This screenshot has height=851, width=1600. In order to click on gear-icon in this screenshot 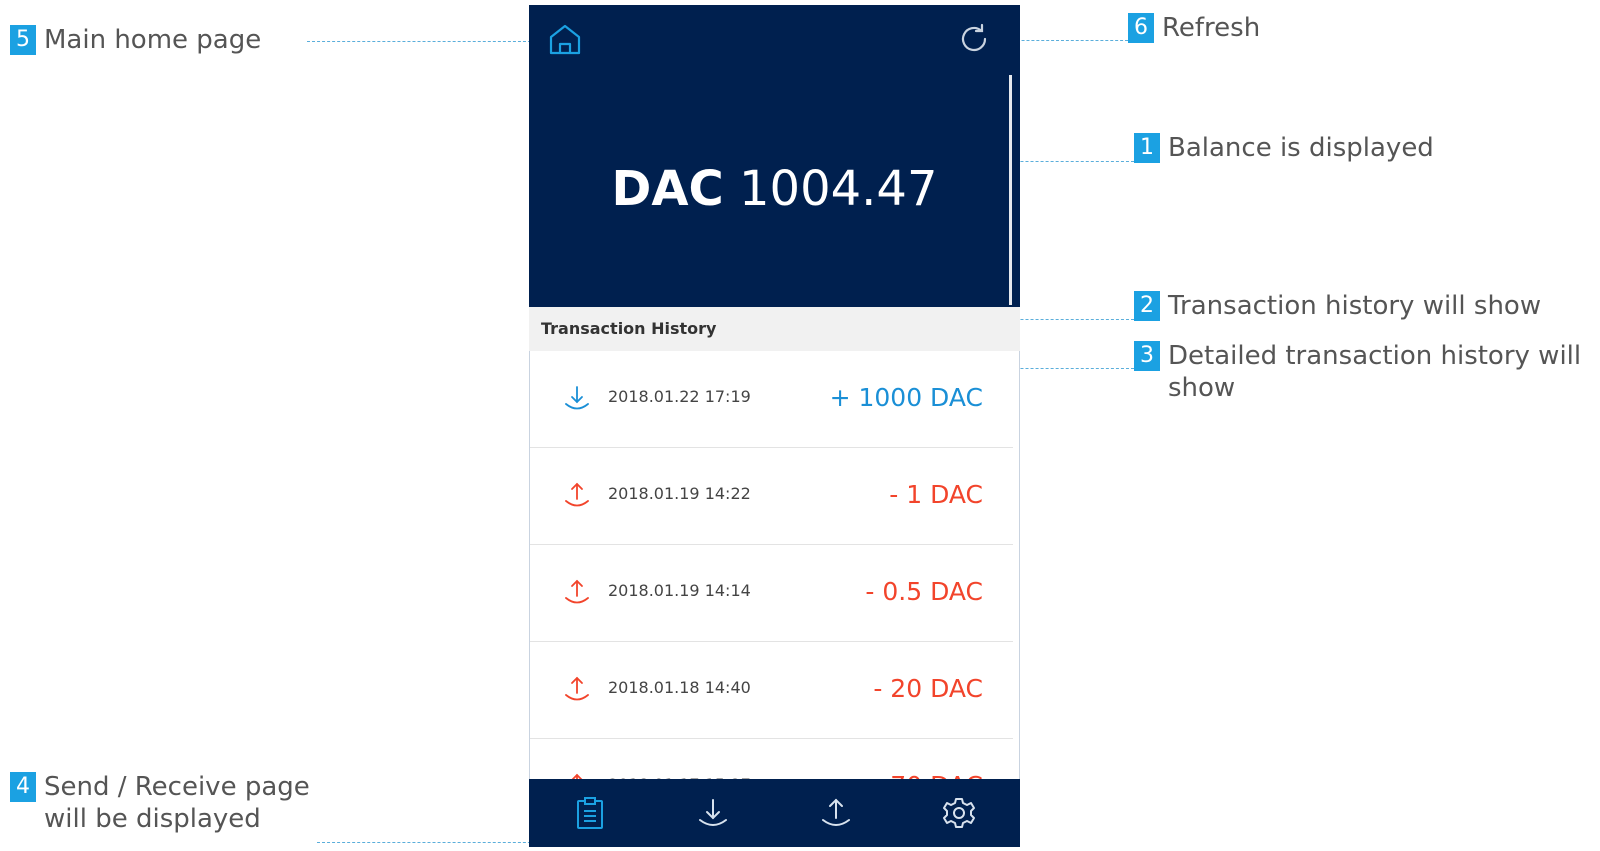, I will do `click(958, 813)`.